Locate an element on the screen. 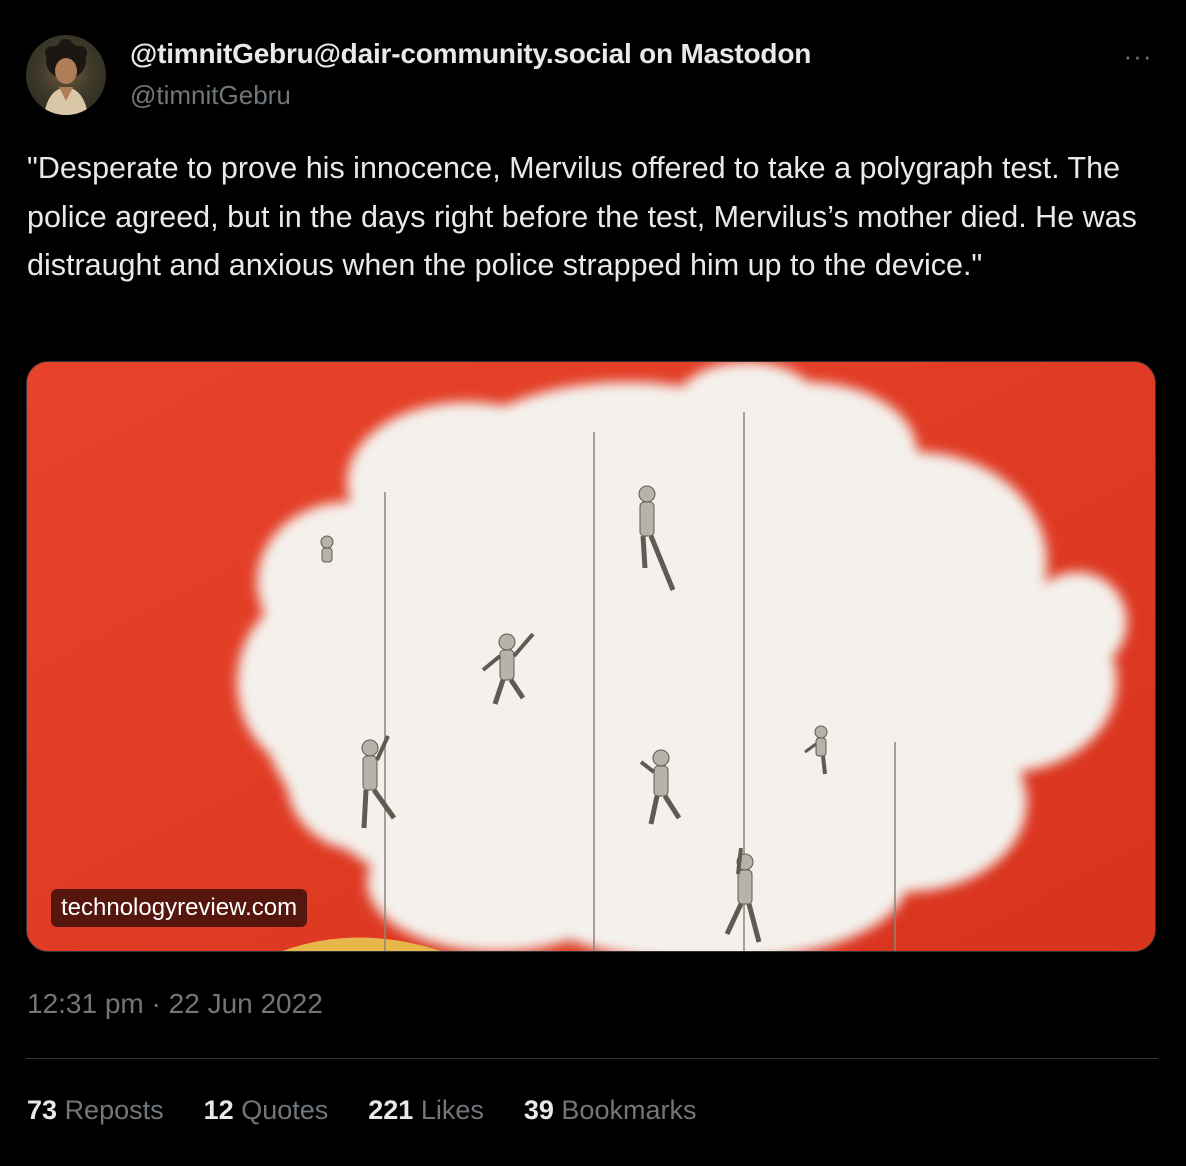 The height and width of the screenshot is (1166, 1186). more-options-button: ··· is located at coordinates (1138, 56).